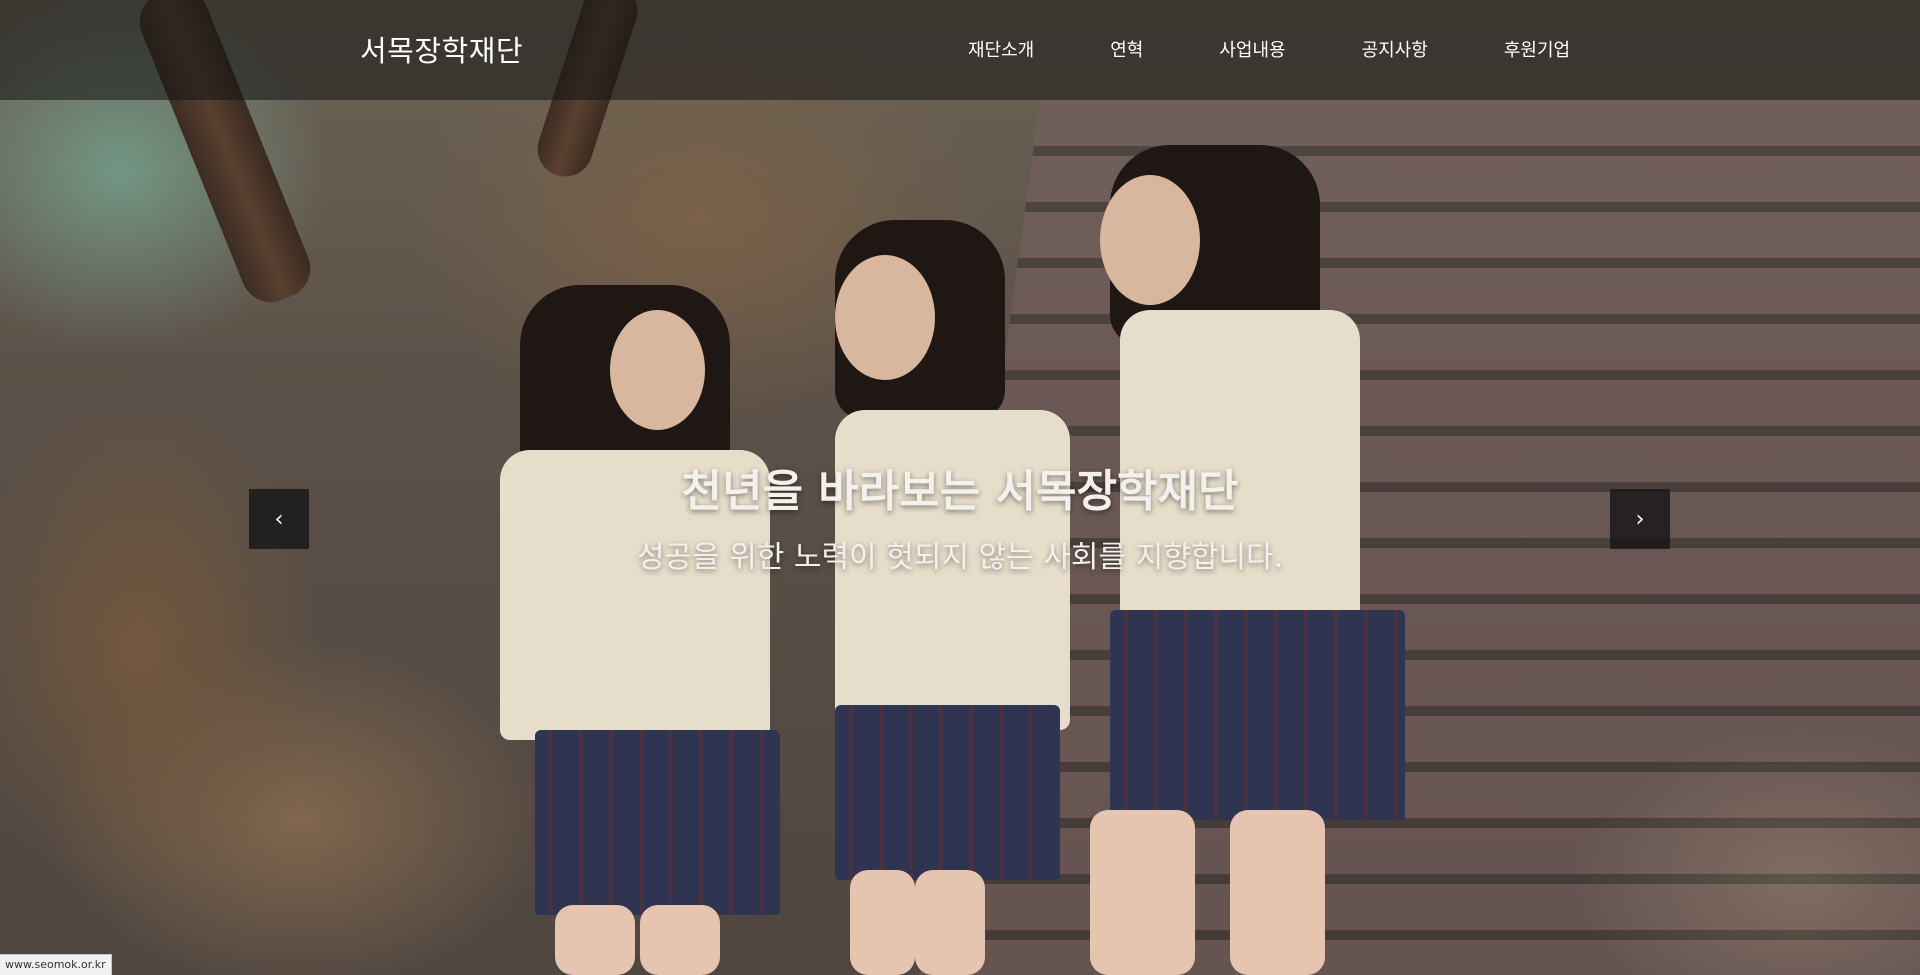 This screenshot has height=975, width=1920. What do you see at coordinates (1126, 49) in the screenshot?
I see `nav-item-history: 연혁` at bounding box center [1126, 49].